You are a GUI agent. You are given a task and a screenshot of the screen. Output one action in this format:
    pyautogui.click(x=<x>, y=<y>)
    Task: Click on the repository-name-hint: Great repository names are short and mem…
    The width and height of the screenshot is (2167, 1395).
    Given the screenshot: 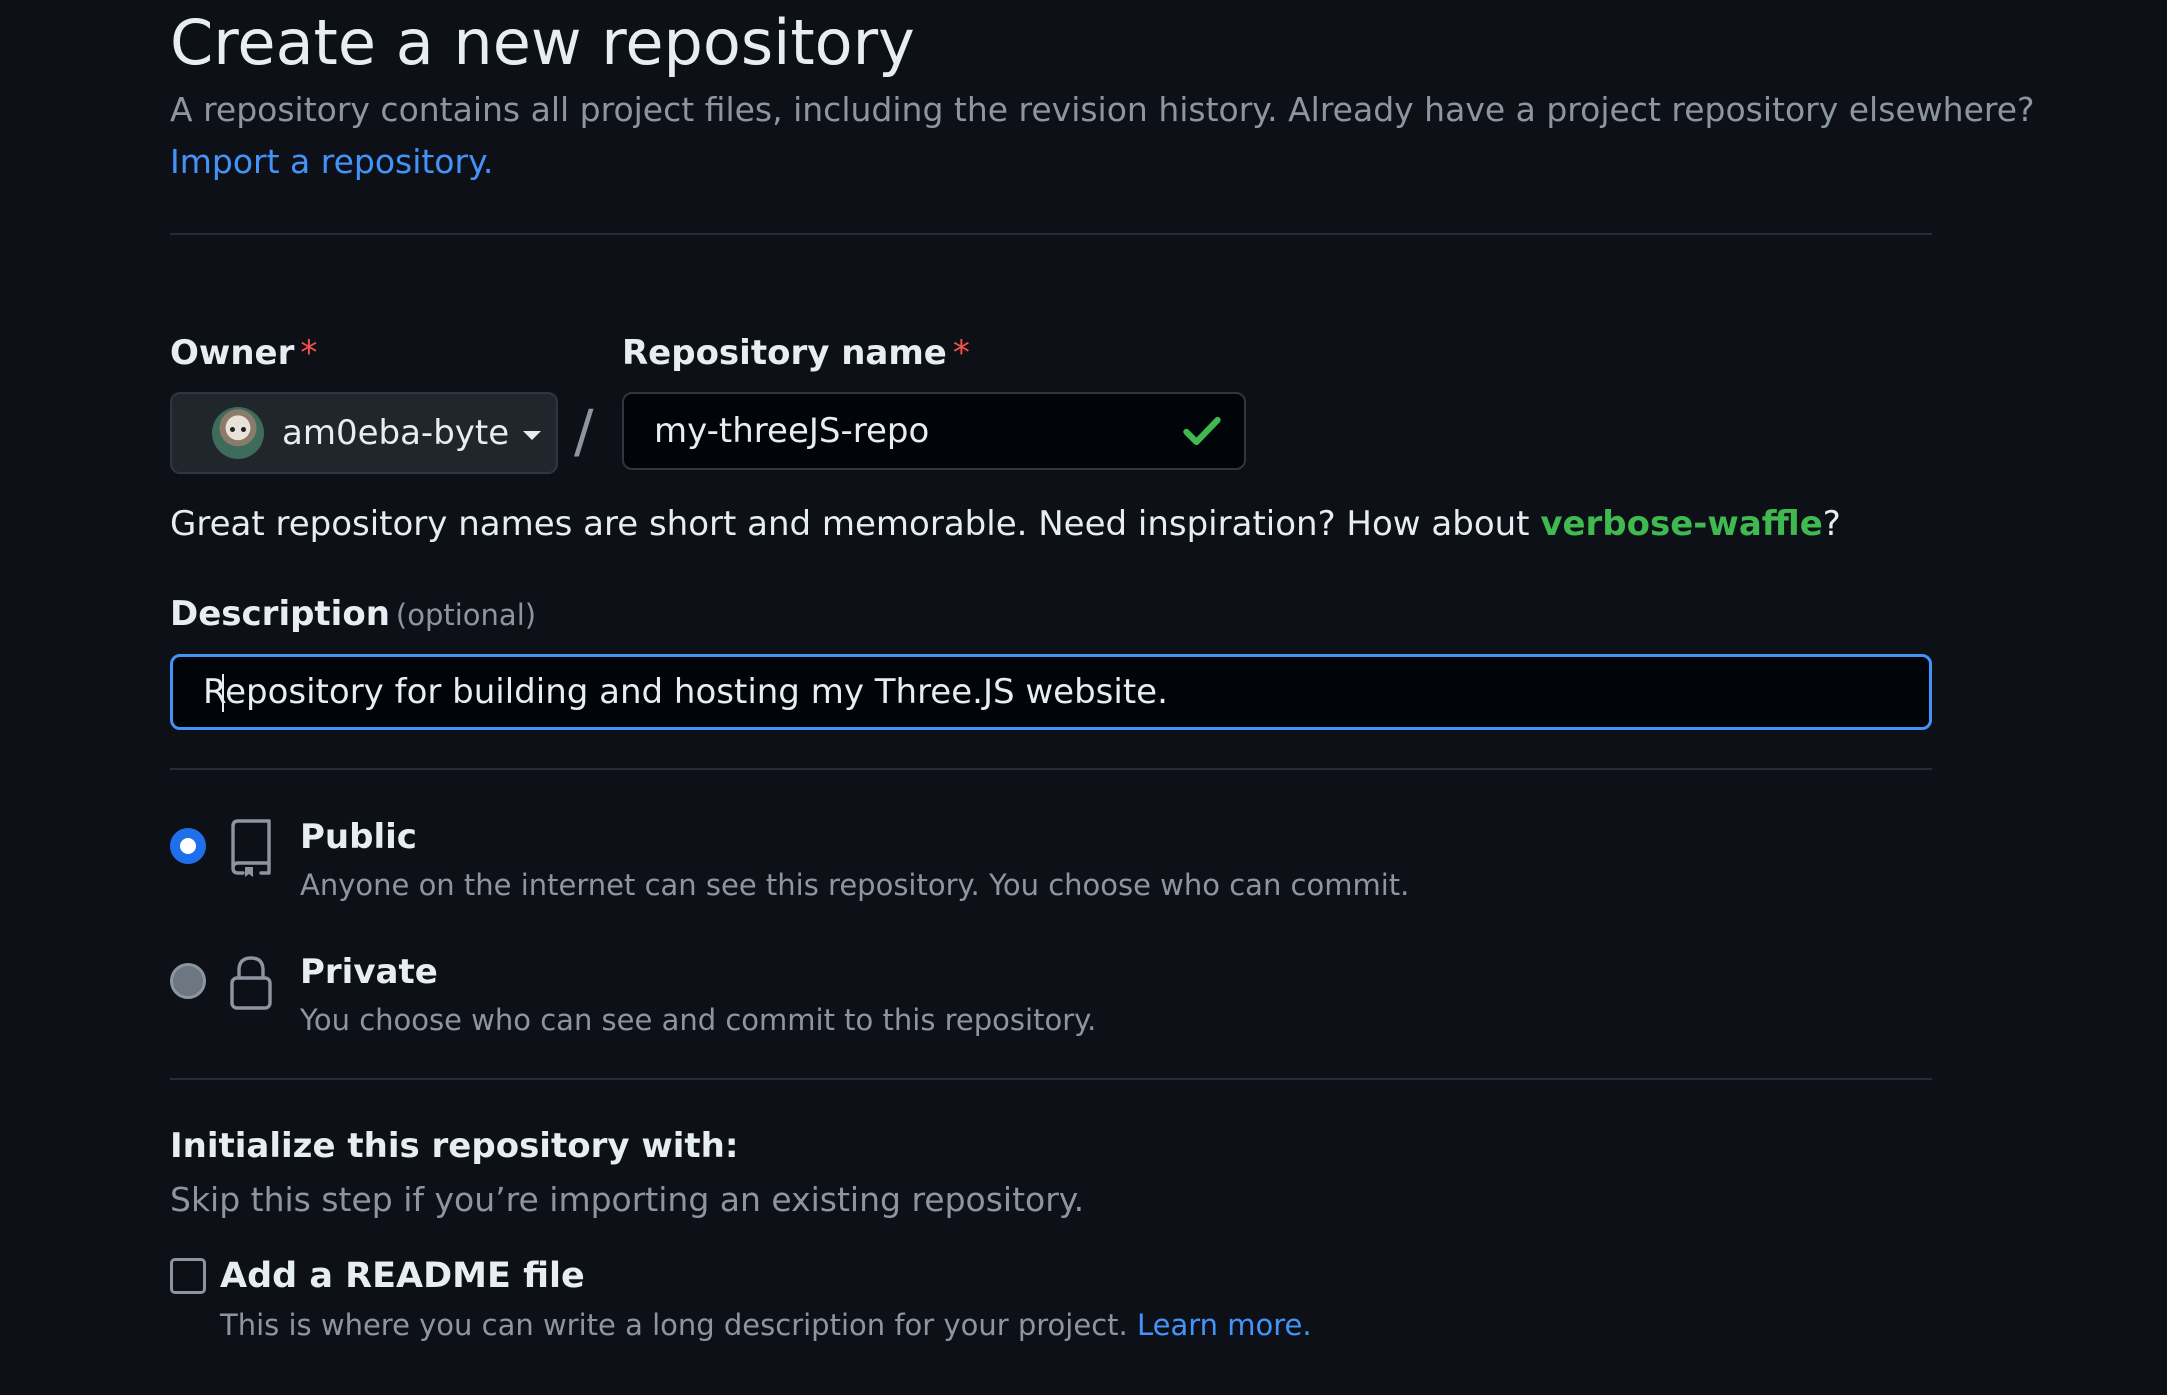 What is the action you would take?
    pyautogui.click(x=1005, y=524)
    